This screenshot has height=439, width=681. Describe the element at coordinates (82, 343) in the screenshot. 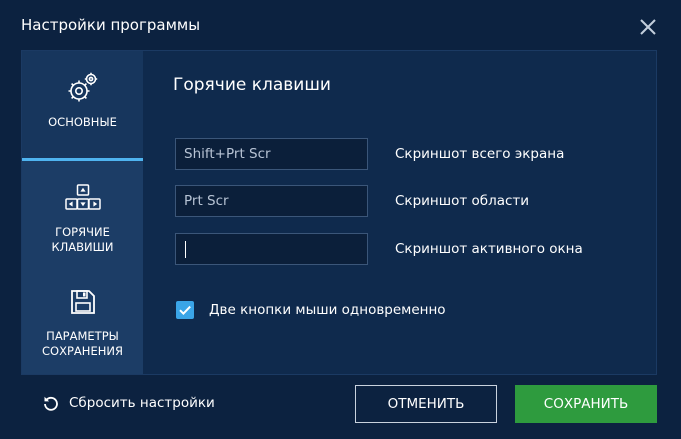

I see `sidebar-item-label: ПАРАМЕТРЫ СОХРАНЕНИЯ` at that location.